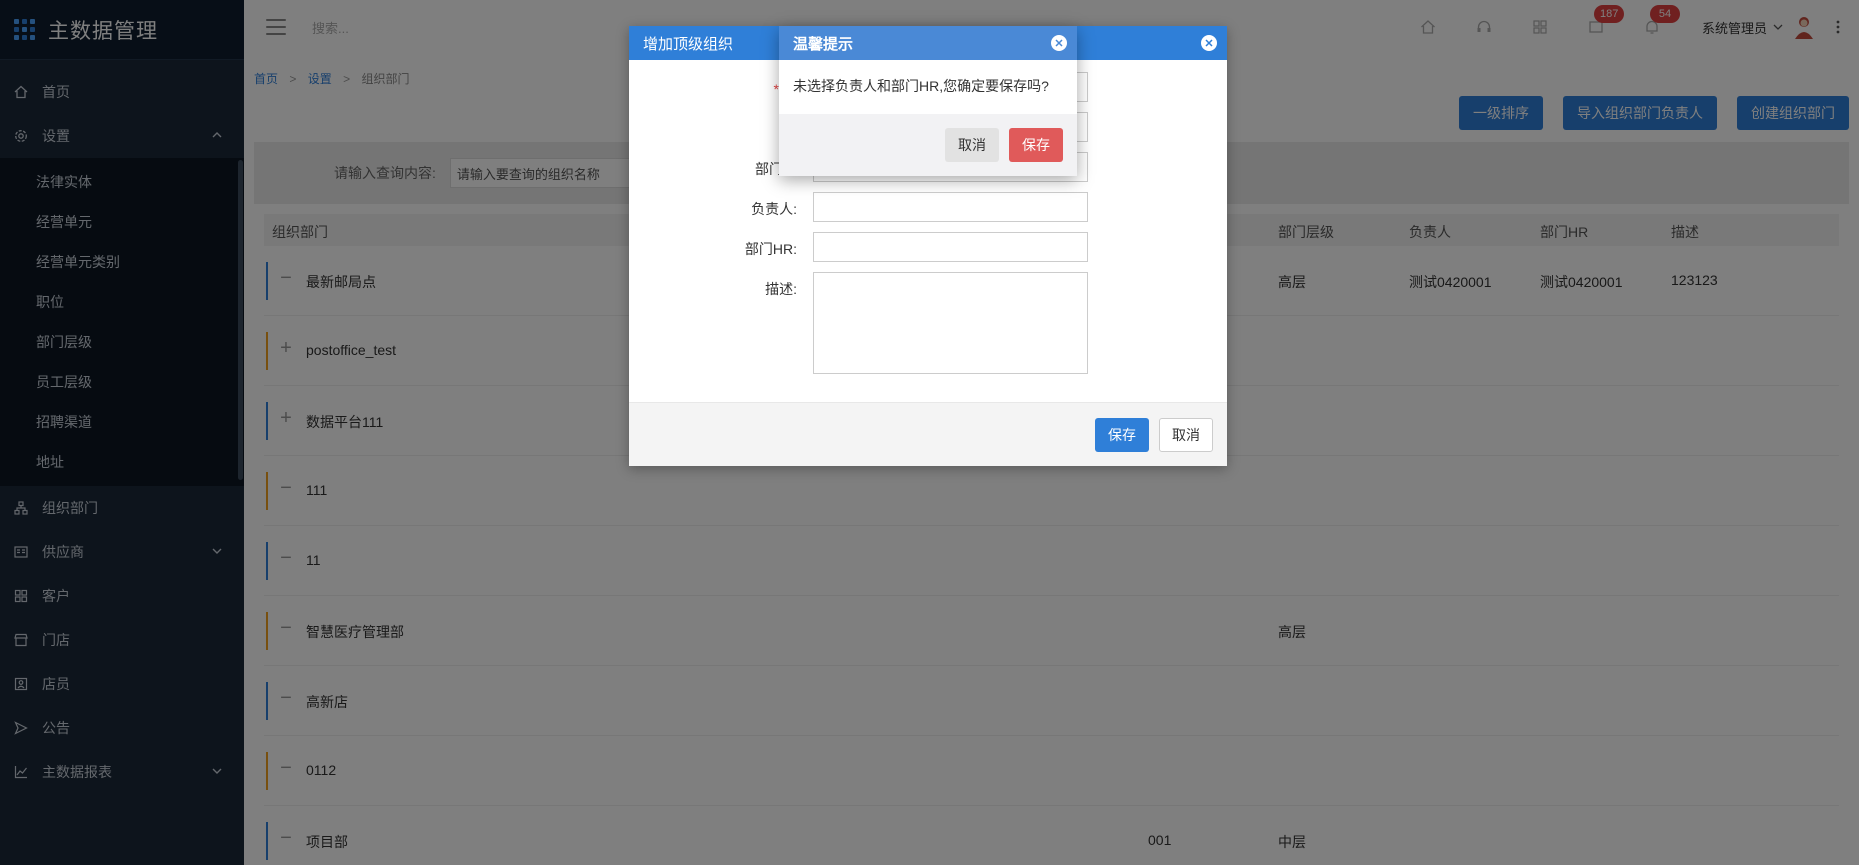 The image size is (1859, 865). Describe the element at coordinates (950, 207) in the screenshot. I see `owner-input` at that location.